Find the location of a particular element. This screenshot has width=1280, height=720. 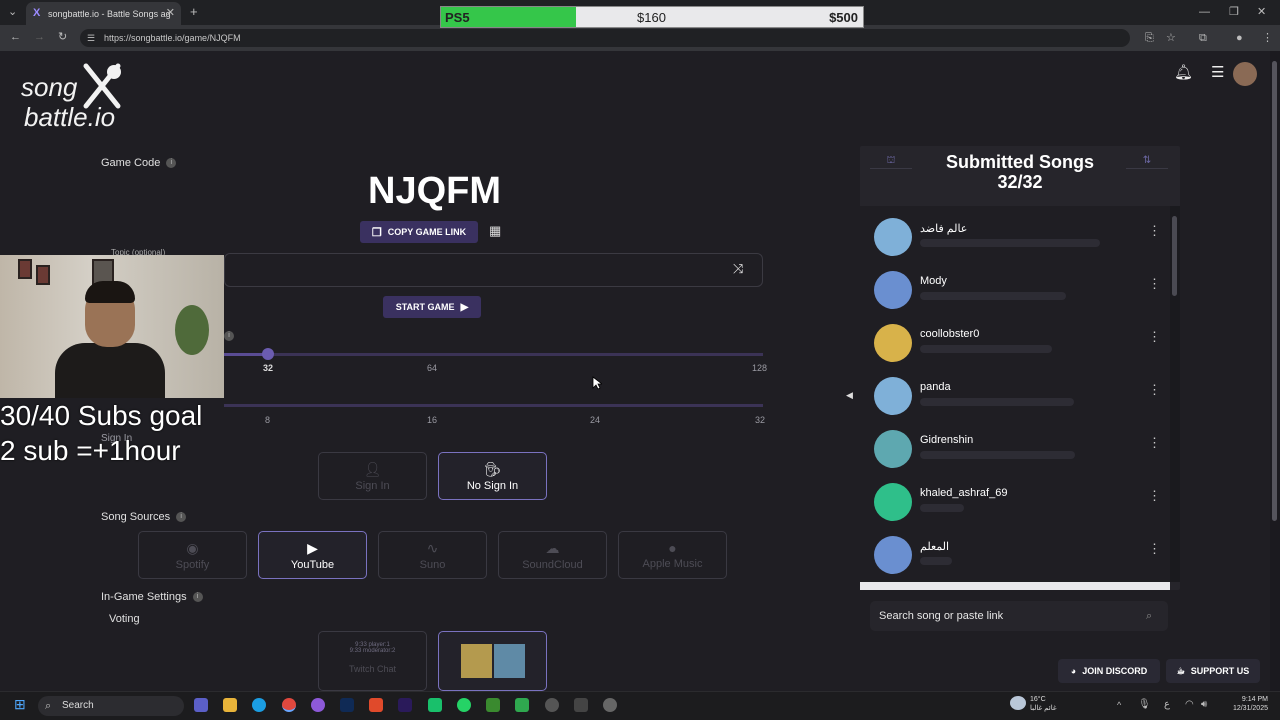

url-field: ☰ https://songbattle.io/game/NJQFM is located at coordinates (605, 38).